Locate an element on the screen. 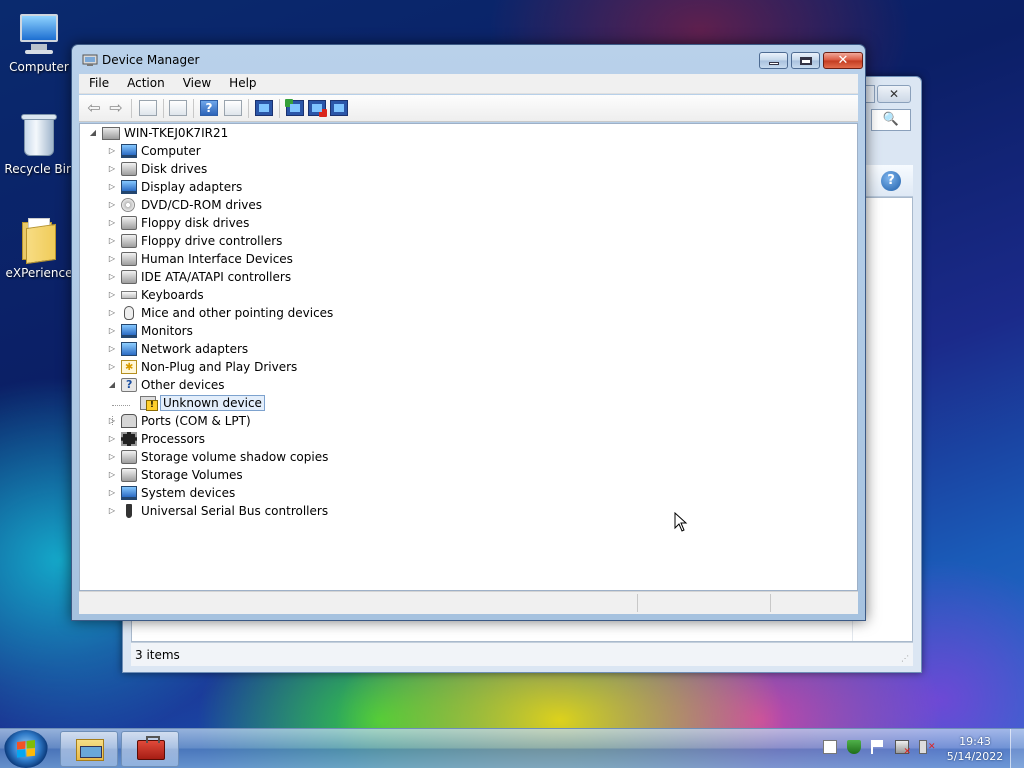 The width and height of the screenshot is (1024, 768). uninstall-device-button is located at coordinates (317, 108).